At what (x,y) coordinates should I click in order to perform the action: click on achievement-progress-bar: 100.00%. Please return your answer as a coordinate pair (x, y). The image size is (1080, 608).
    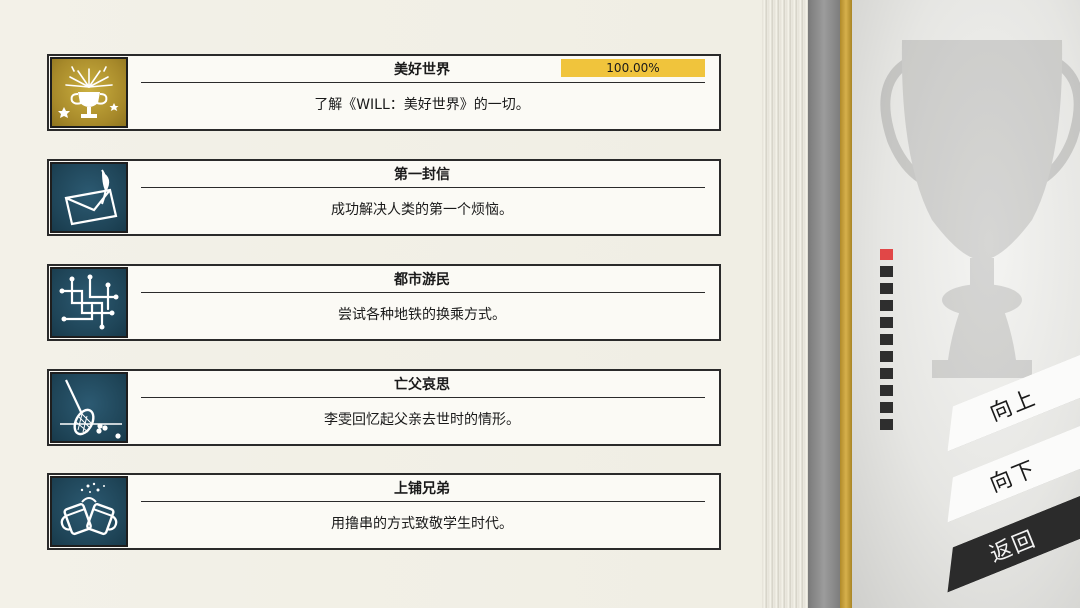
    Looking at the image, I should click on (633, 68).